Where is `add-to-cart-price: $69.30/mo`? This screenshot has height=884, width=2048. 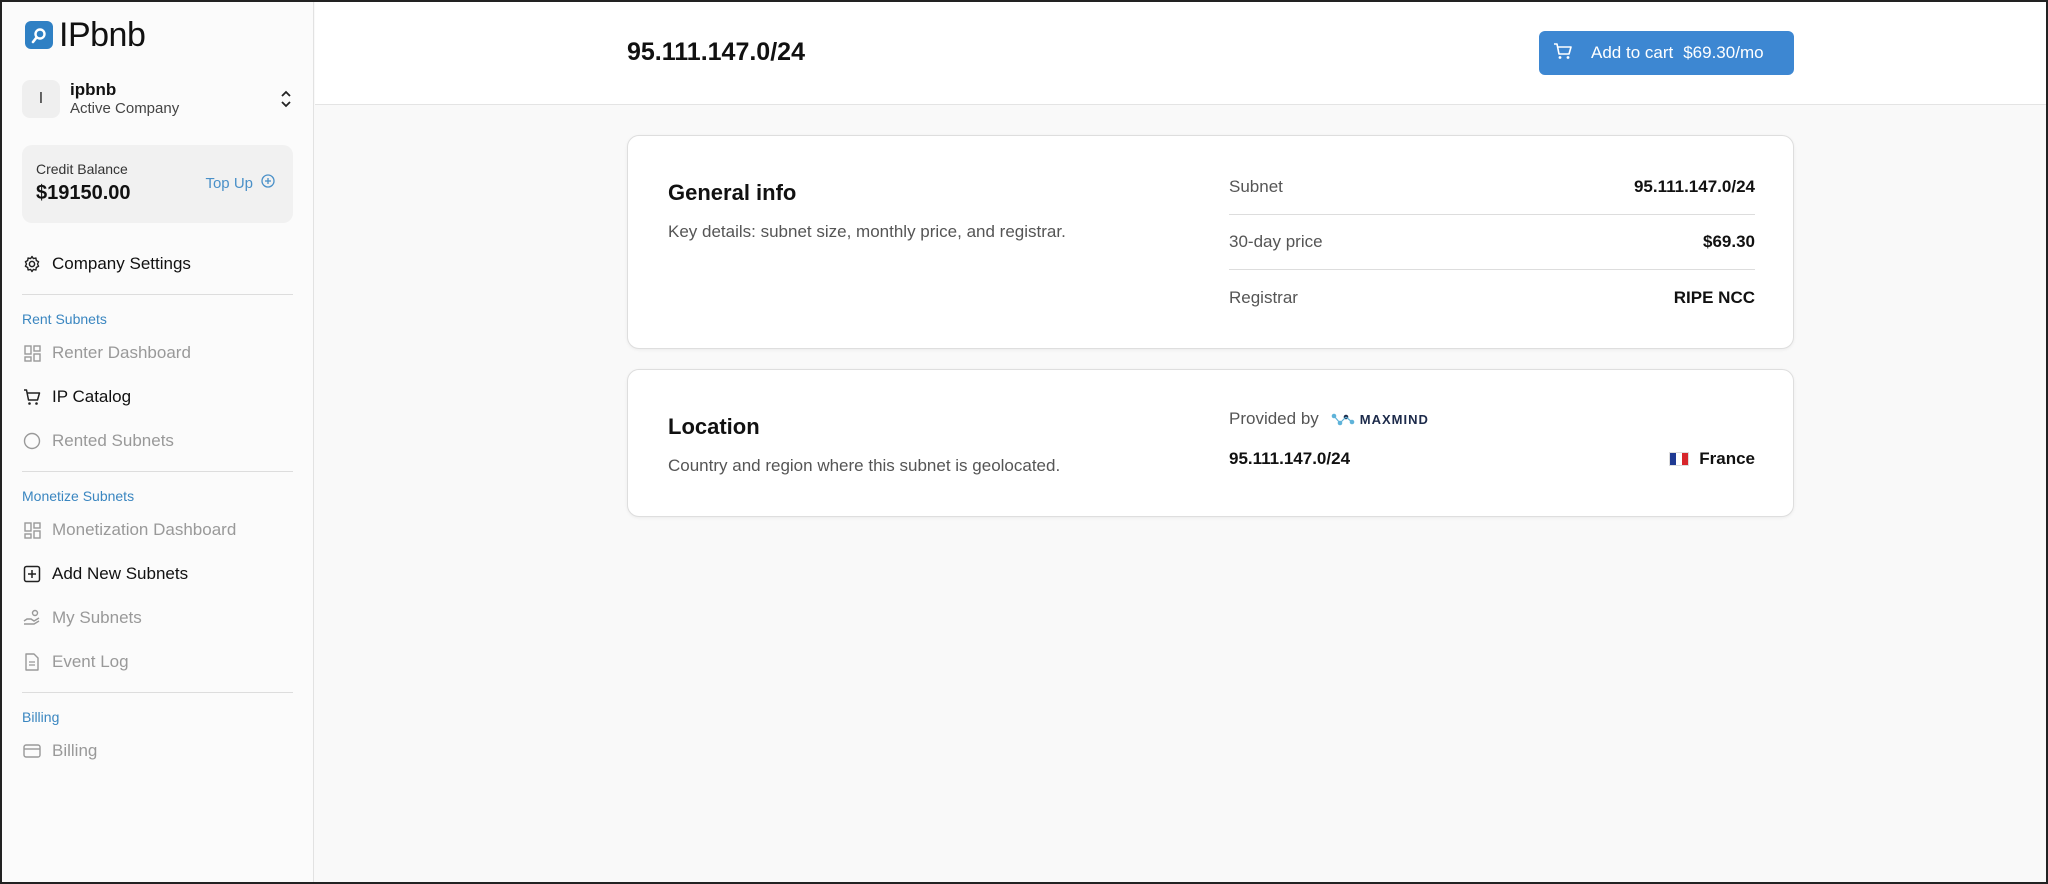
add-to-cart-price: $69.30/mo is located at coordinates (1723, 52).